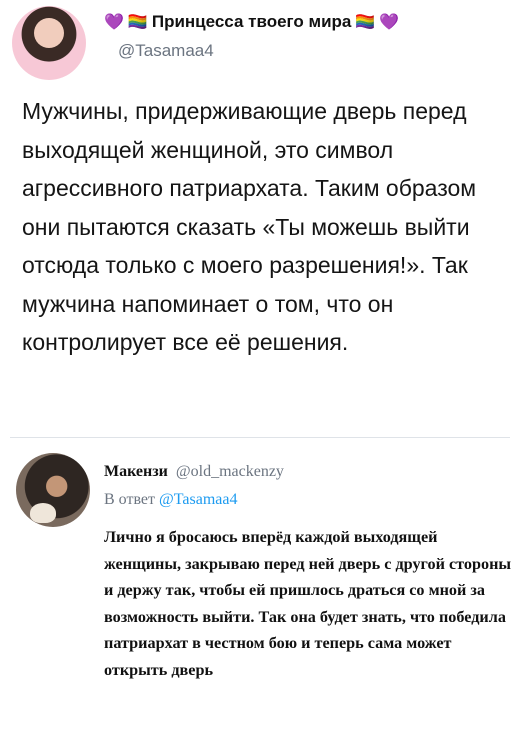 This screenshot has height=751, width=520. What do you see at coordinates (49, 43) in the screenshot?
I see `avatar` at bounding box center [49, 43].